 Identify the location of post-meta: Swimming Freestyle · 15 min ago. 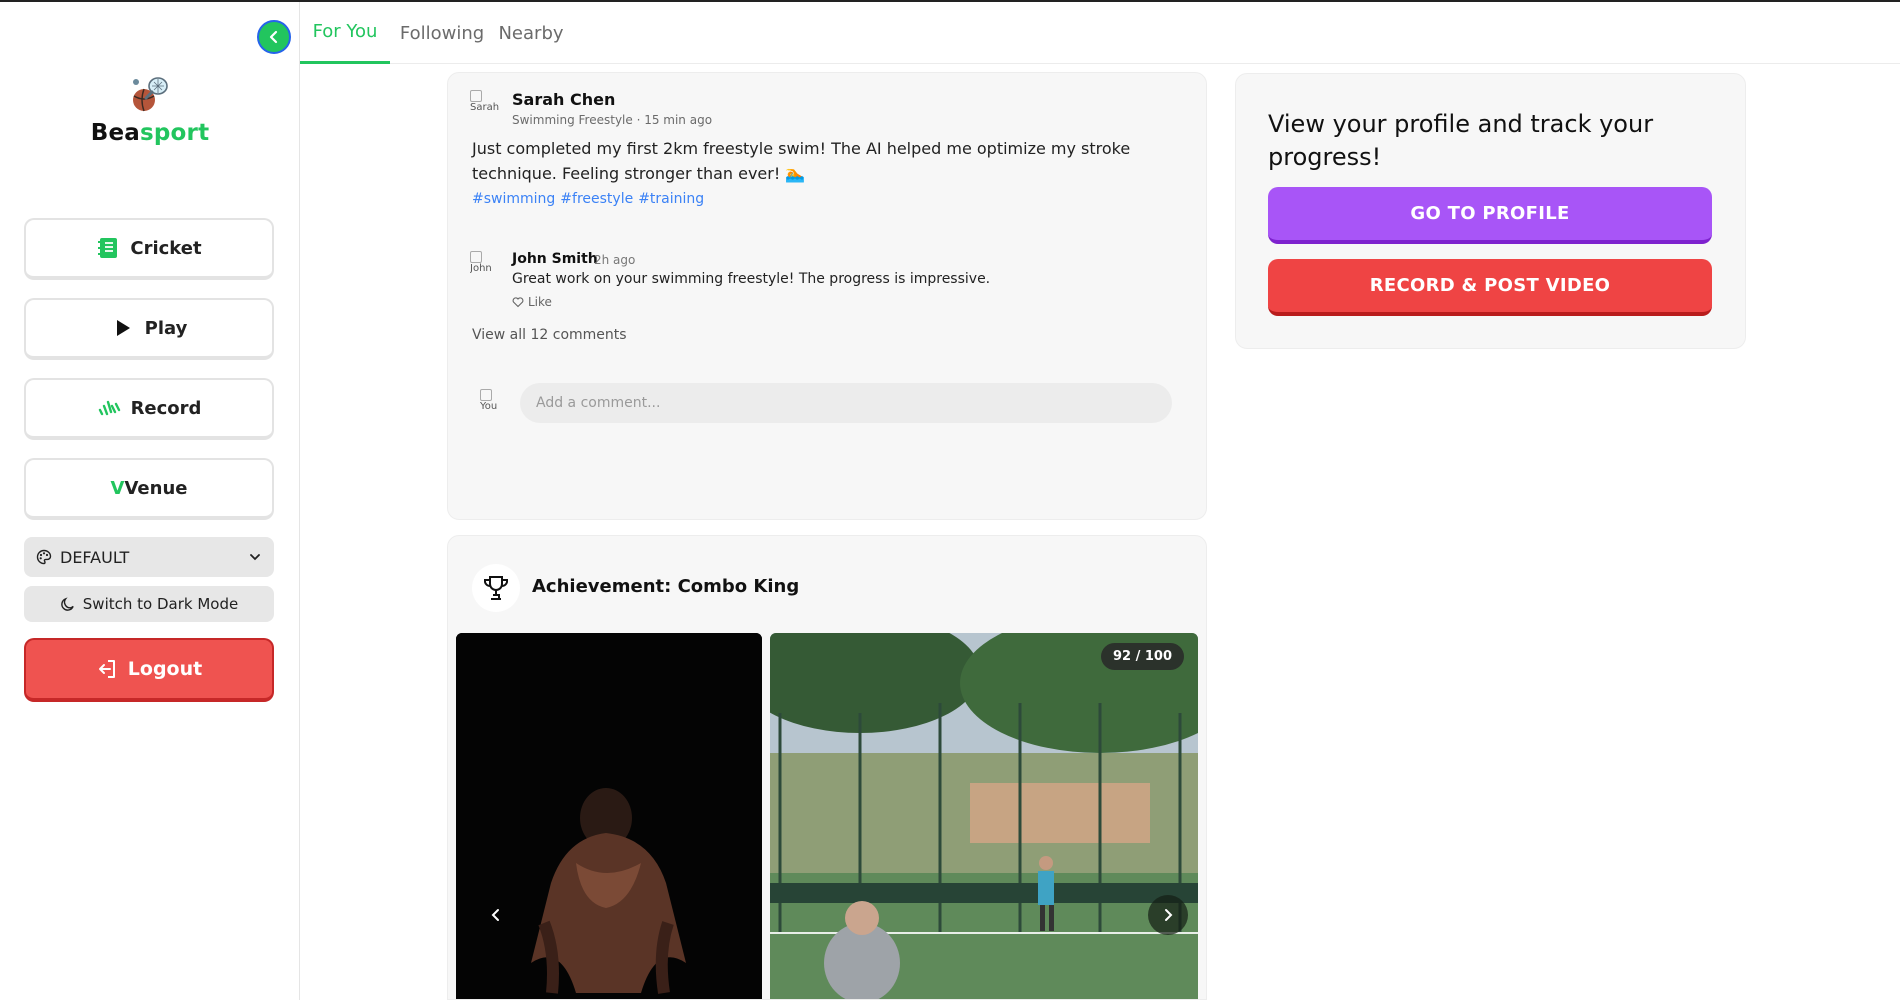
(612, 120).